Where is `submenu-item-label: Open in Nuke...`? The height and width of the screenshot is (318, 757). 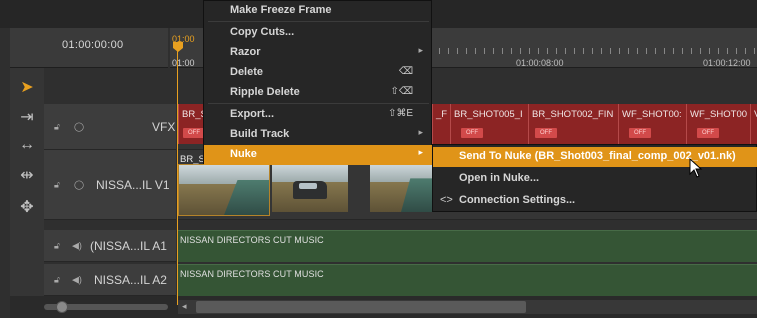 submenu-item-label: Open in Nuke... is located at coordinates (499, 178).